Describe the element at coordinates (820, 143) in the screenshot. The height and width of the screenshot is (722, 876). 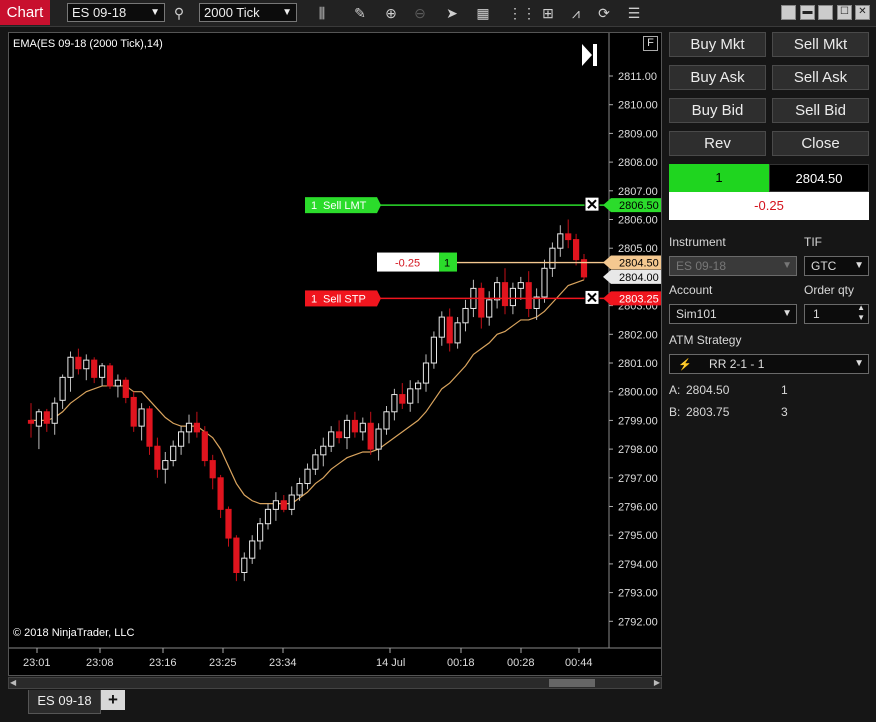
I see `close-position-button: Close` at that location.